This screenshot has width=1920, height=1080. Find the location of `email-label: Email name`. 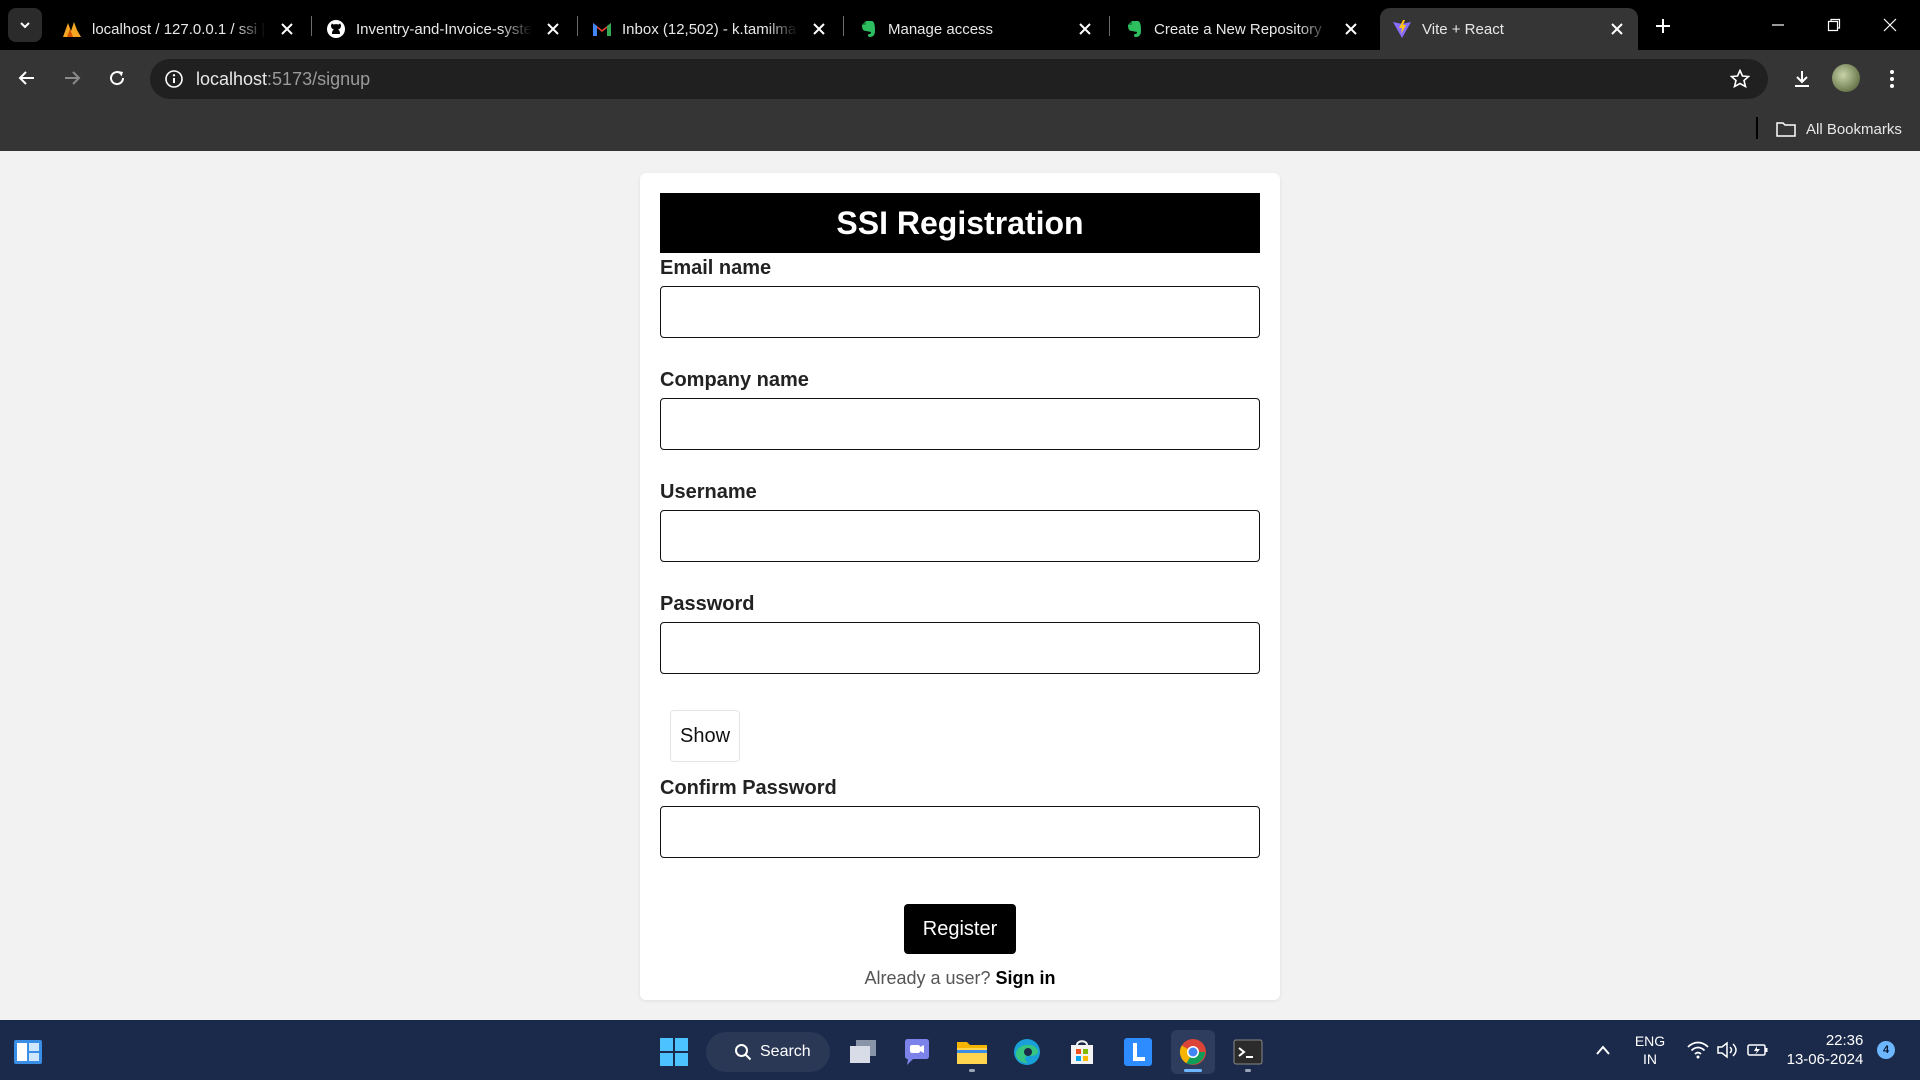

email-label: Email name is located at coordinates (716, 268).